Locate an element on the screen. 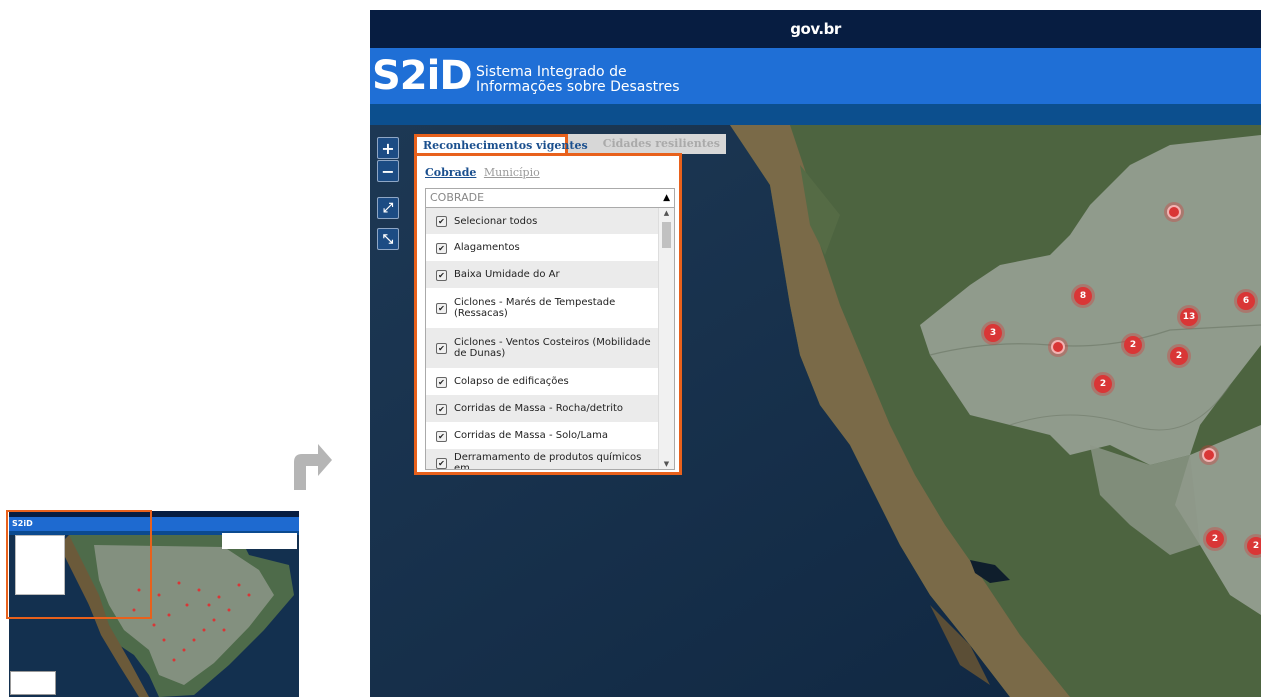 Image resolution: width=1261 pixels, height=697 pixels. zoom-in-button: + is located at coordinates (388, 148).